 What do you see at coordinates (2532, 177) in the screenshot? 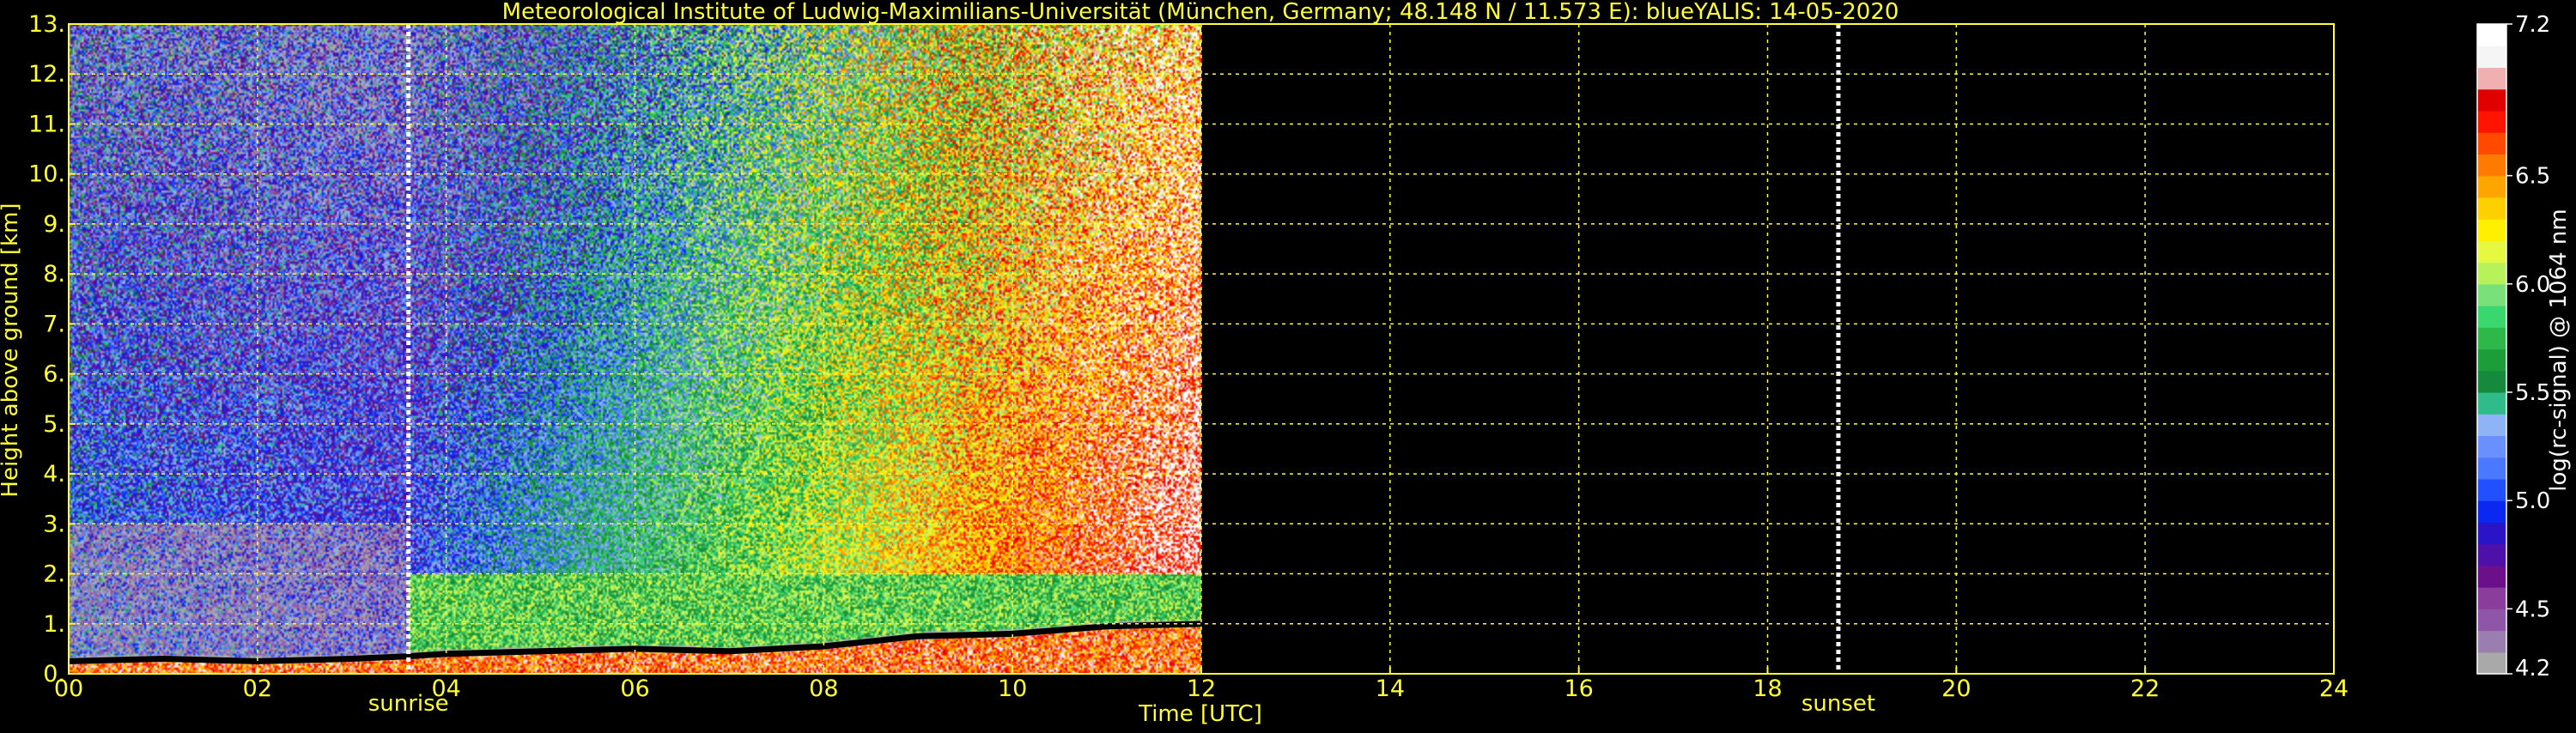
I see `colorbar-tick-label: 6.5` at bounding box center [2532, 177].